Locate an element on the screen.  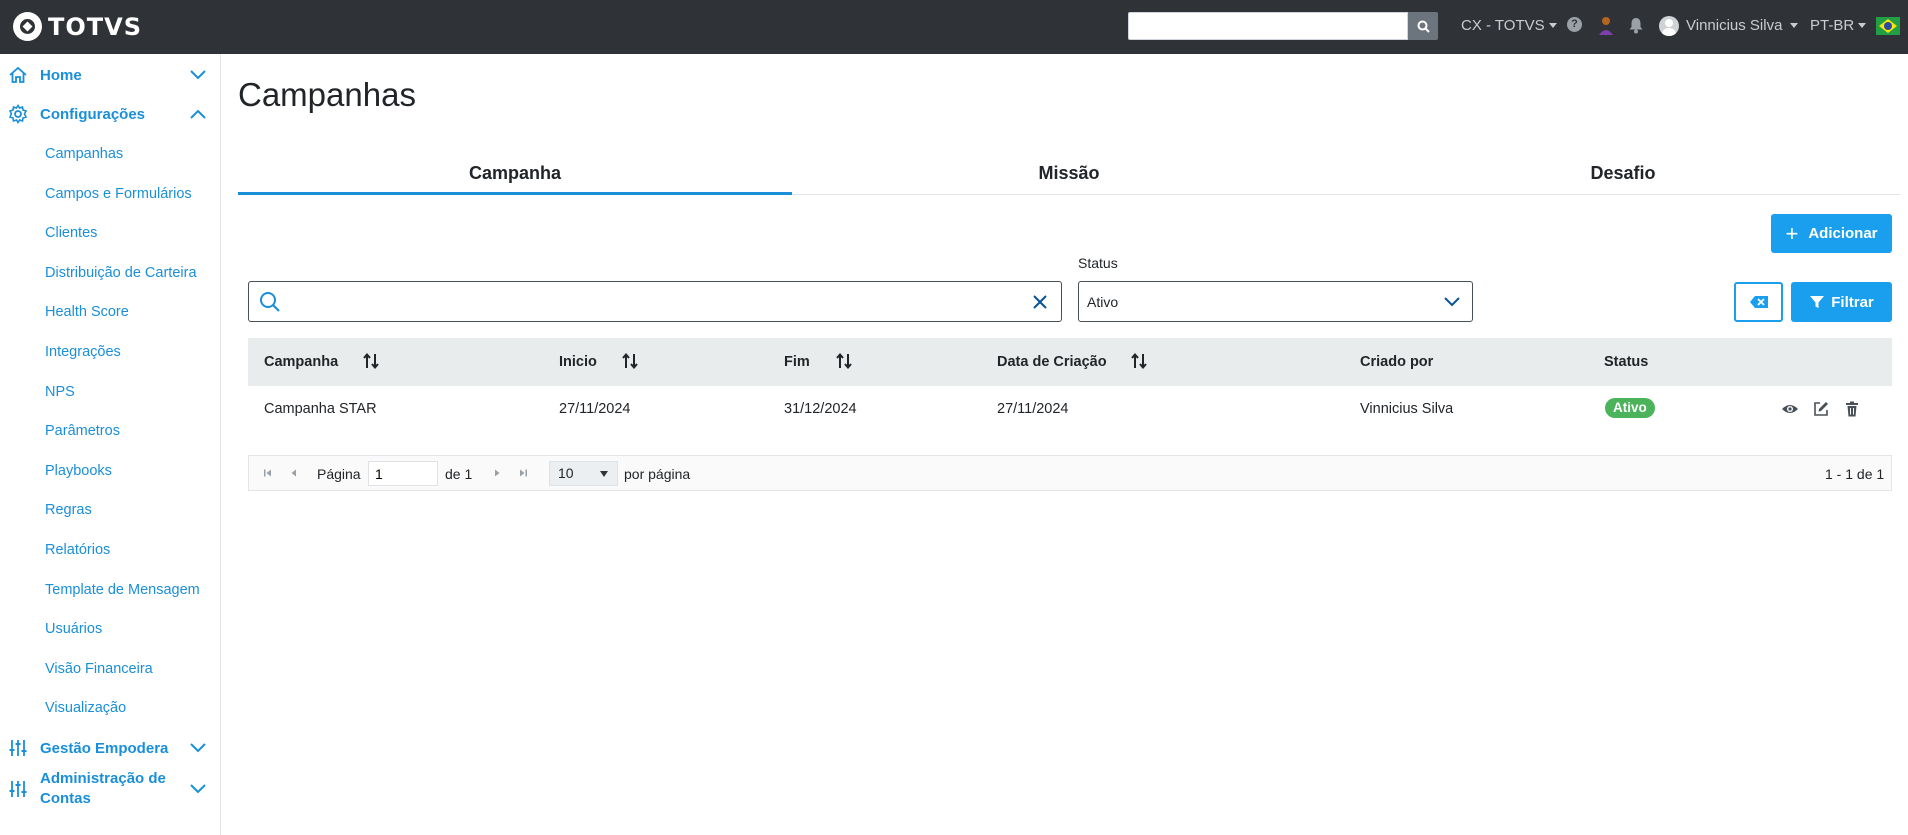
filter-icon is located at coordinates (1817, 302).